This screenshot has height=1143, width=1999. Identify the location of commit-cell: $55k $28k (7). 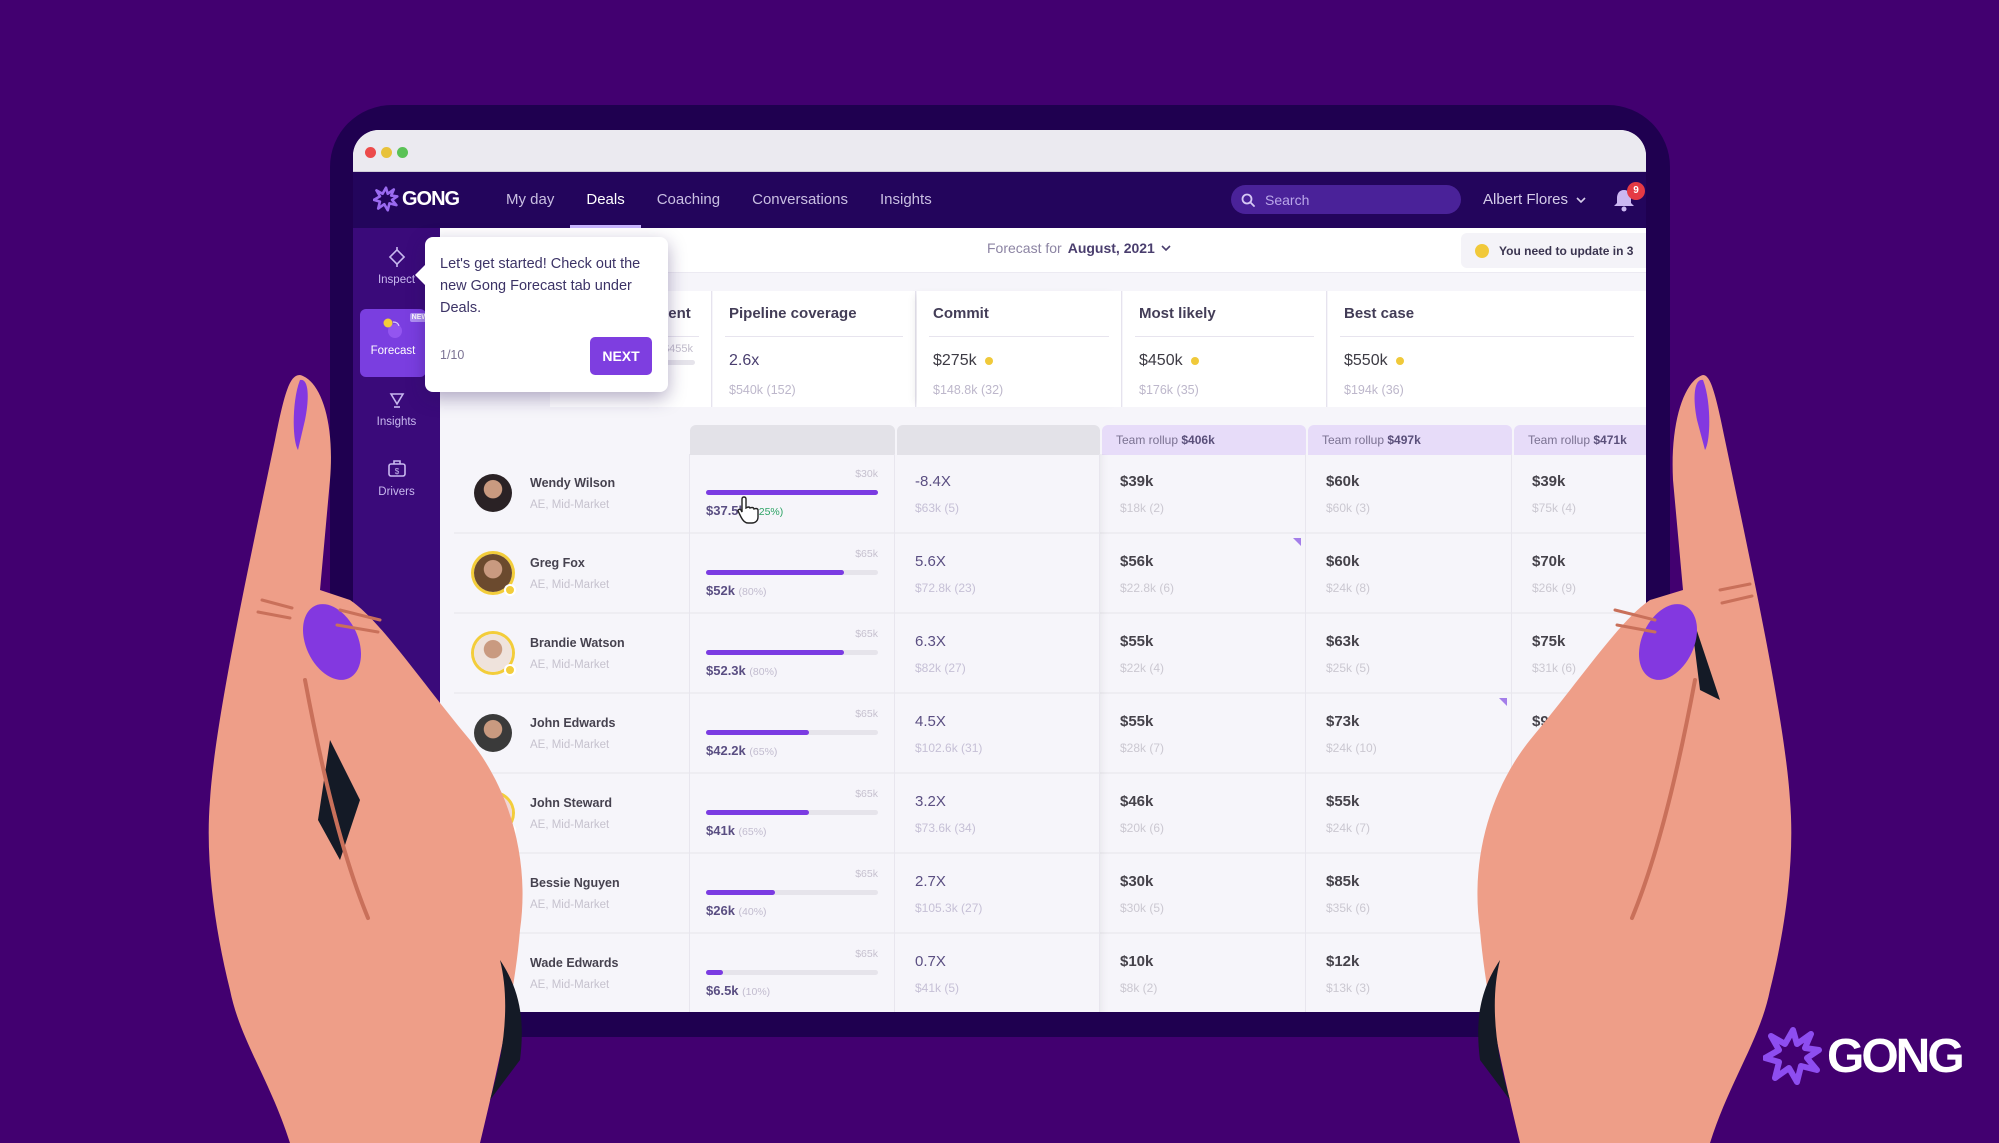
(1203, 734).